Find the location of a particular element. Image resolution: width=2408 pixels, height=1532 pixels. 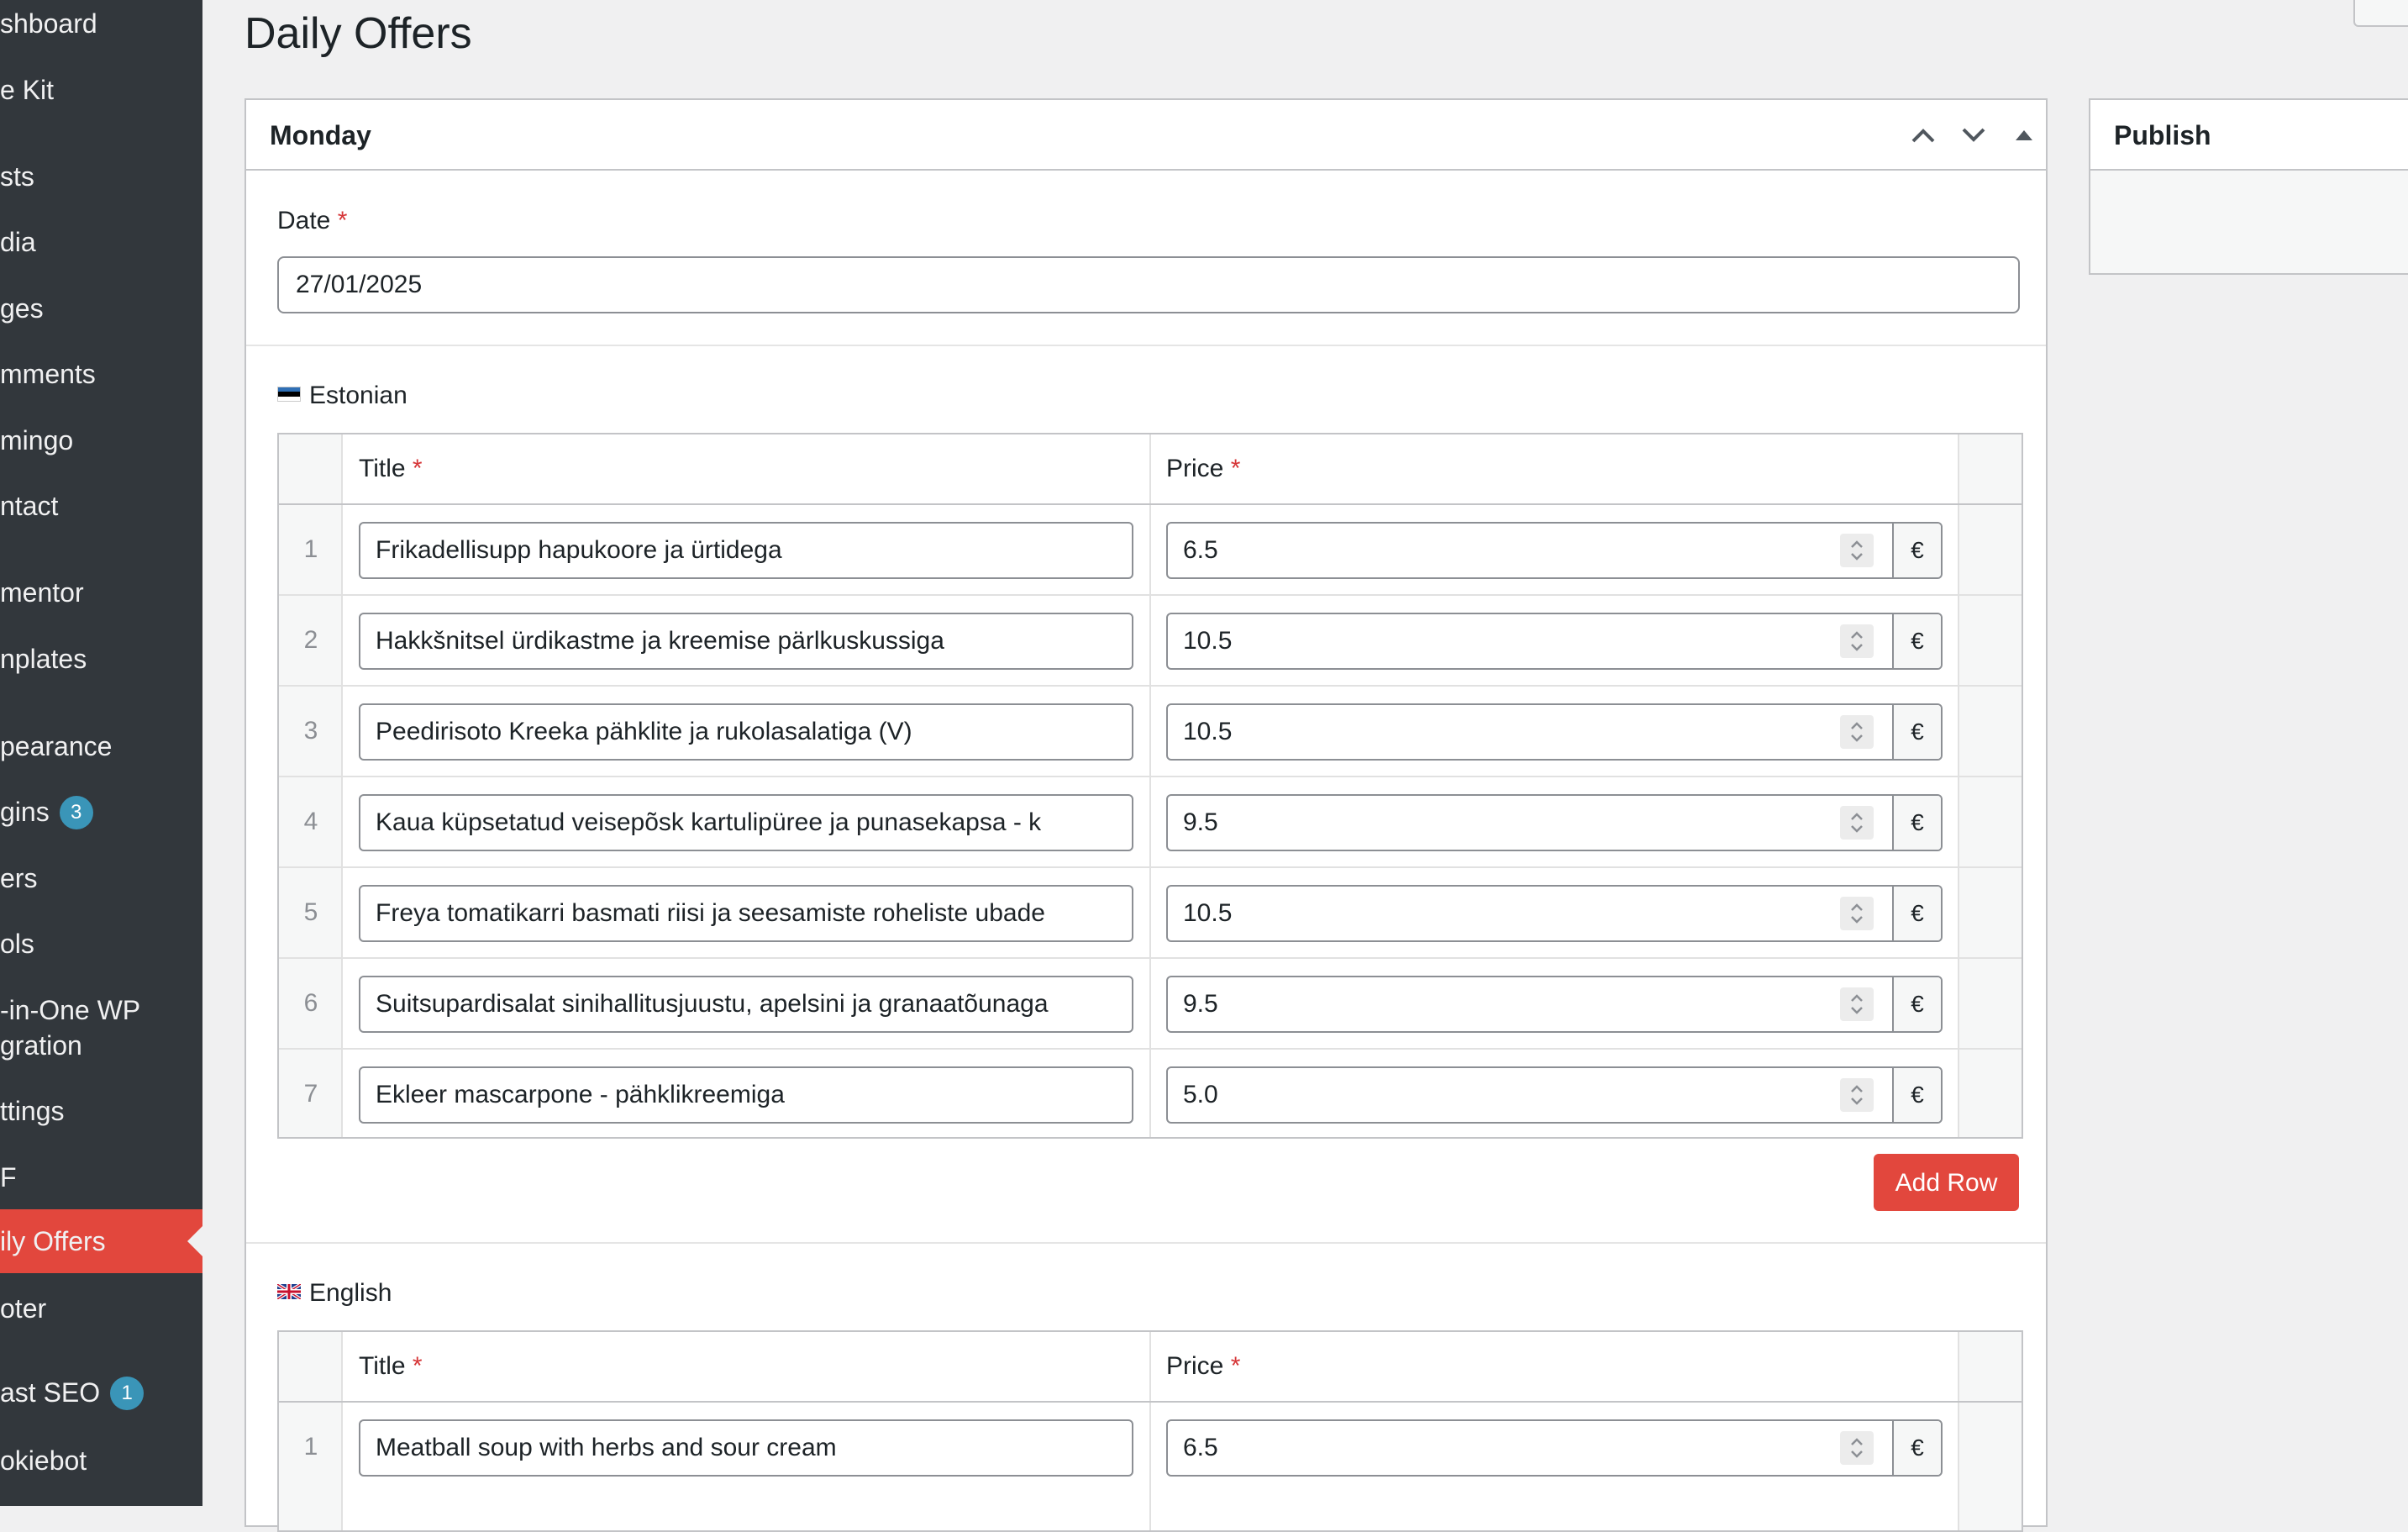

sidebar-item-footer: oter is located at coordinates (101, 1308).